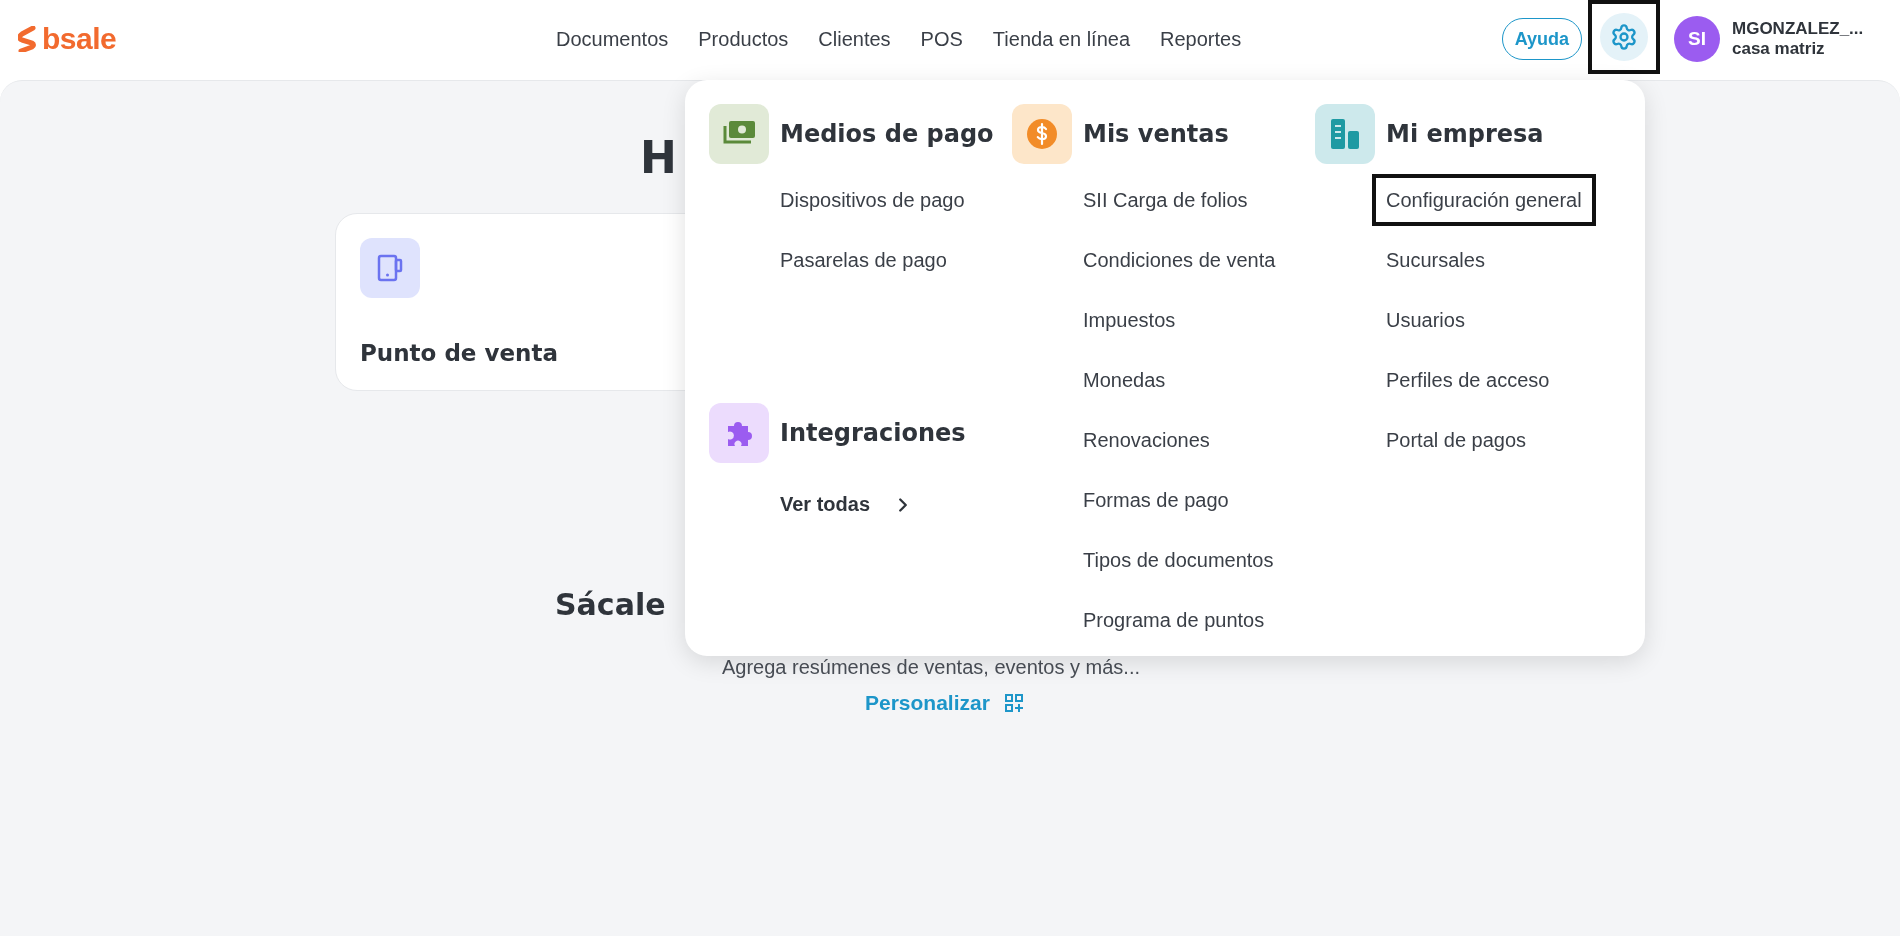 The height and width of the screenshot is (936, 1900). Describe the element at coordinates (1697, 39) in the screenshot. I see `user-avatar: SI` at that location.